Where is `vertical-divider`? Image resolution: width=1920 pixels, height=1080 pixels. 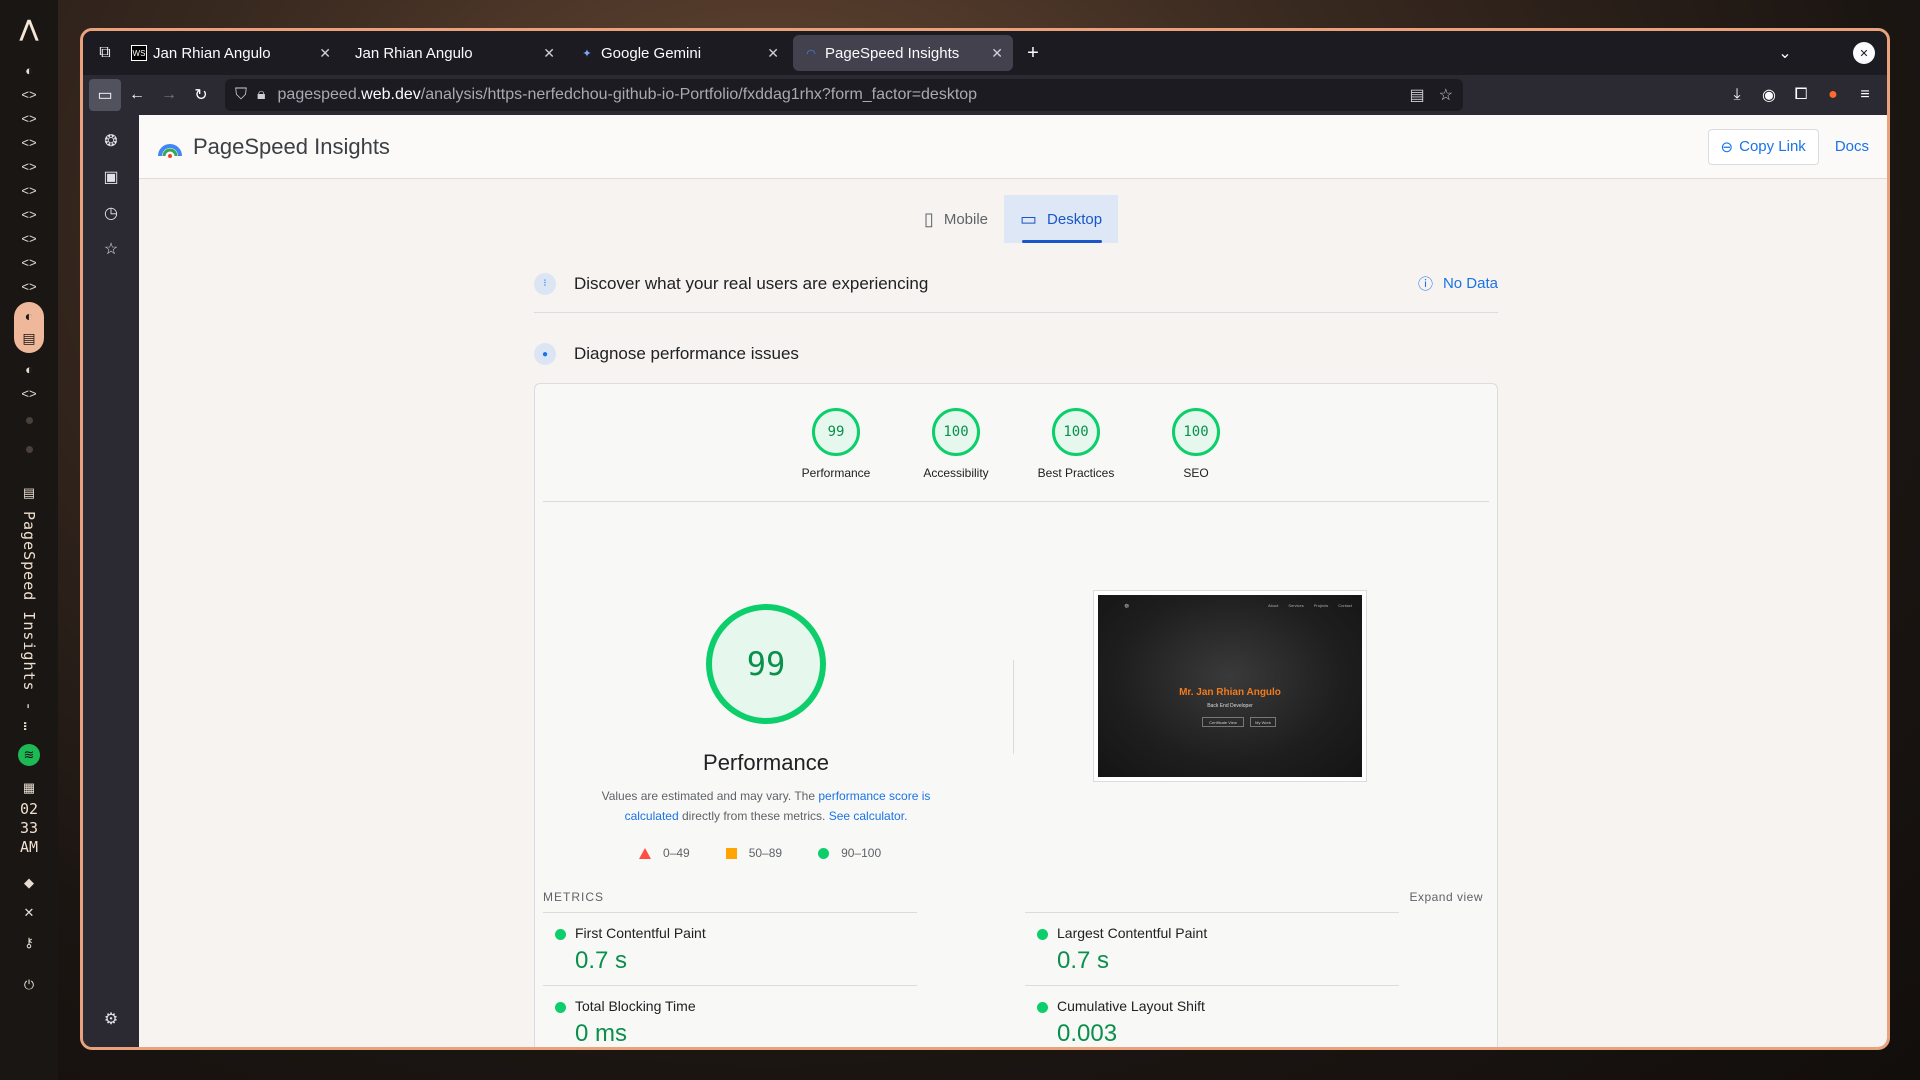
vertical-divider is located at coordinates (1013, 707).